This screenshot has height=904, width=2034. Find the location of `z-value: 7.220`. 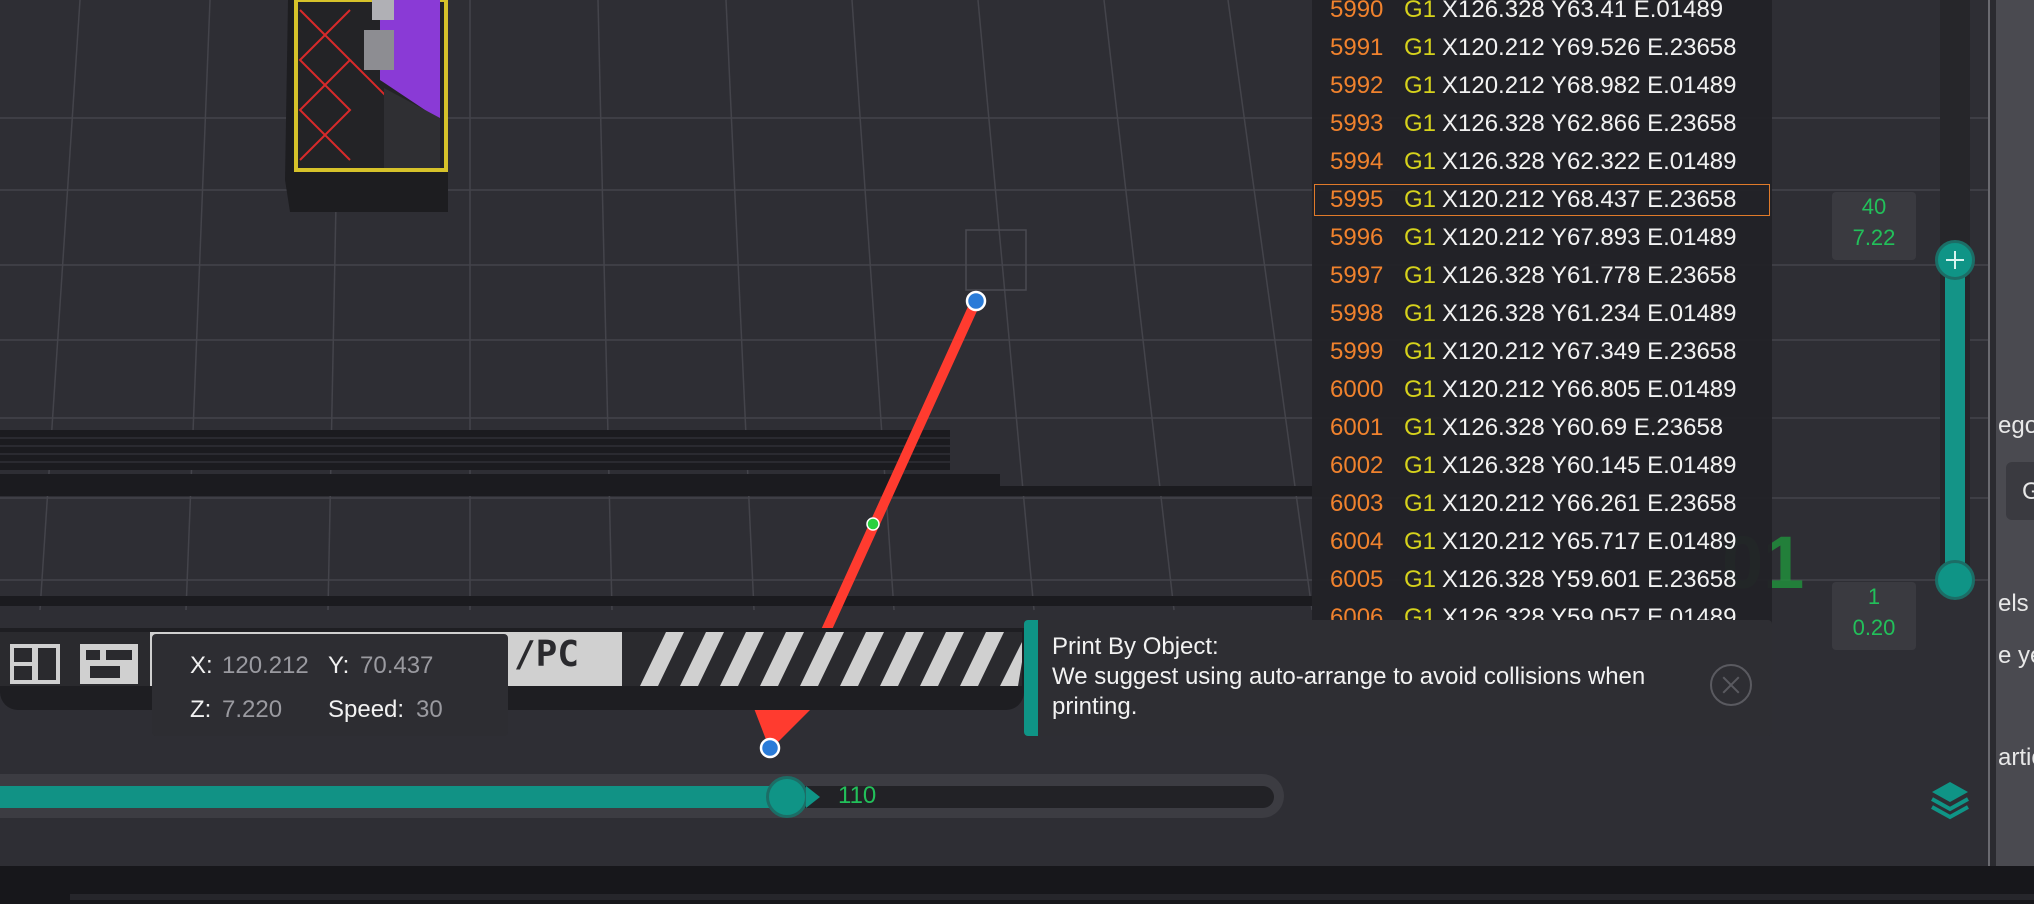

z-value: 7.220 is located at coordinates (252, 709).